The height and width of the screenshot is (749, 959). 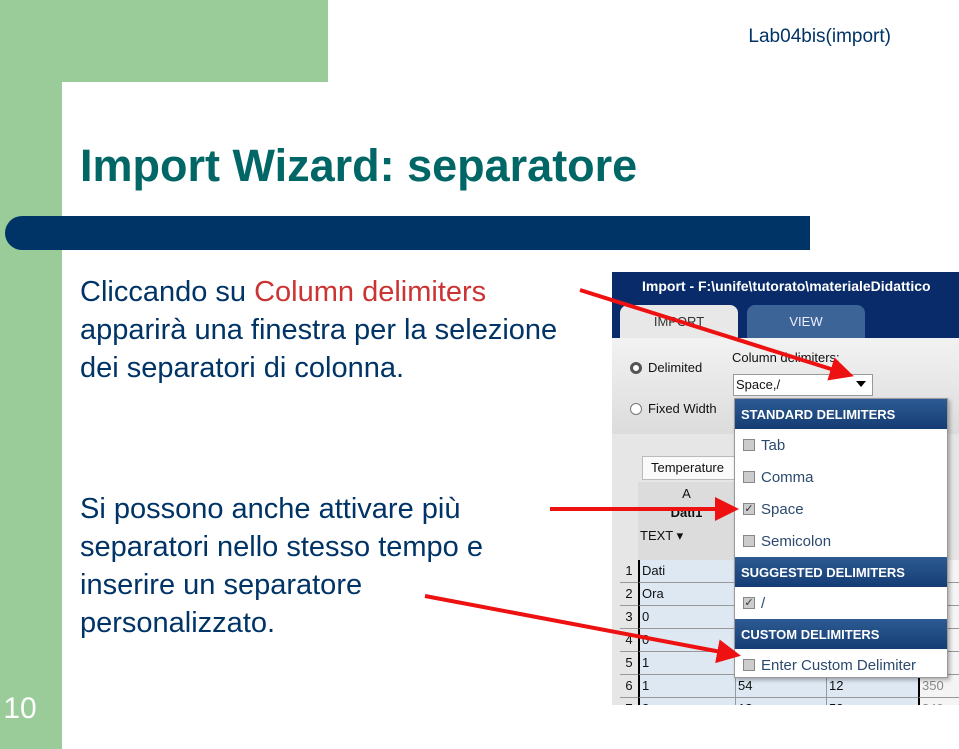 I want to click on arrow-to-combo, so click(x=716, y=334).